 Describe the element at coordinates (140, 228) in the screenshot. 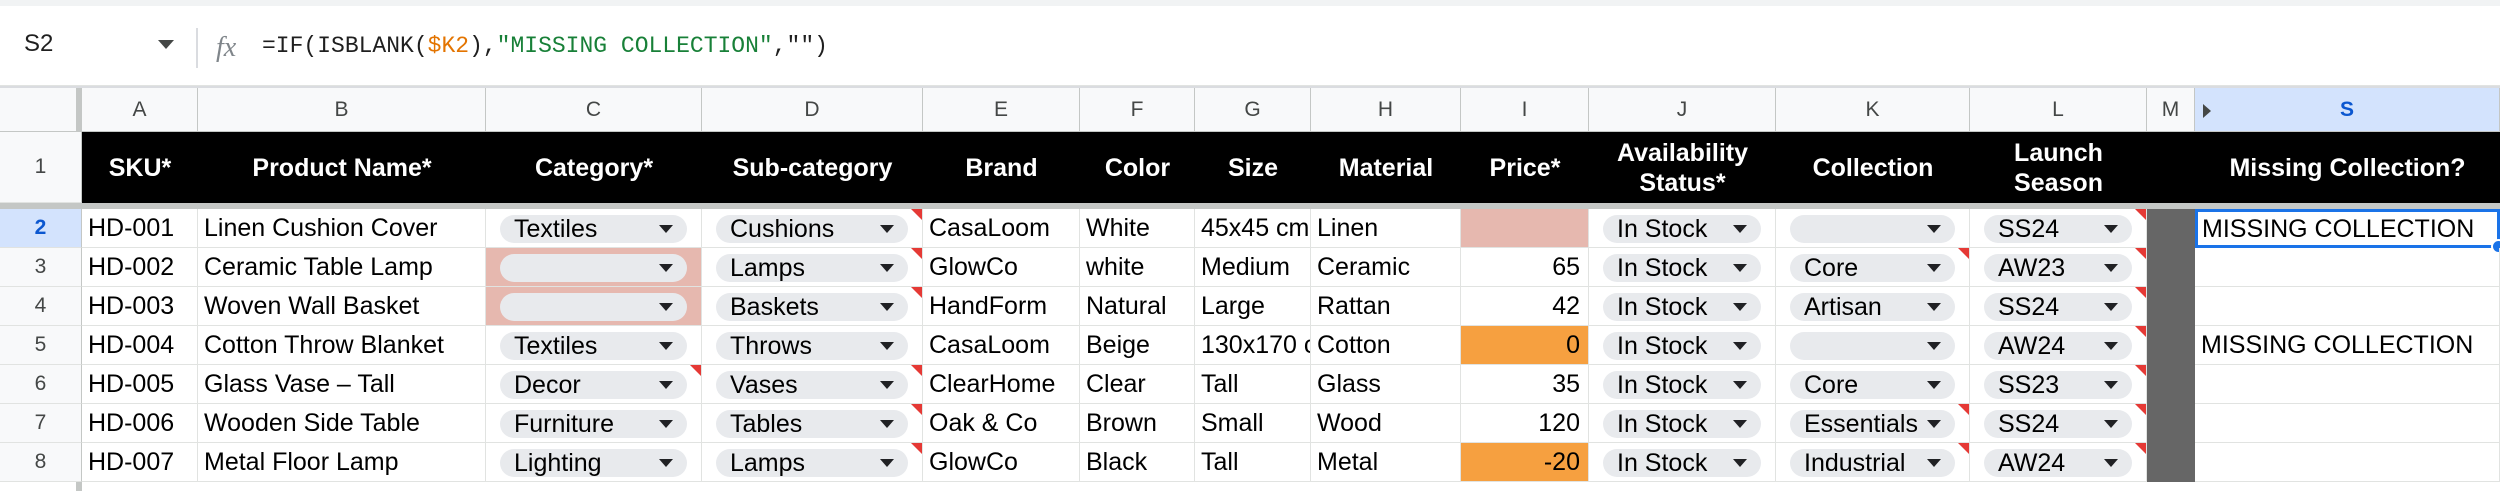

I see `cell-sku: HD-001` at that location.